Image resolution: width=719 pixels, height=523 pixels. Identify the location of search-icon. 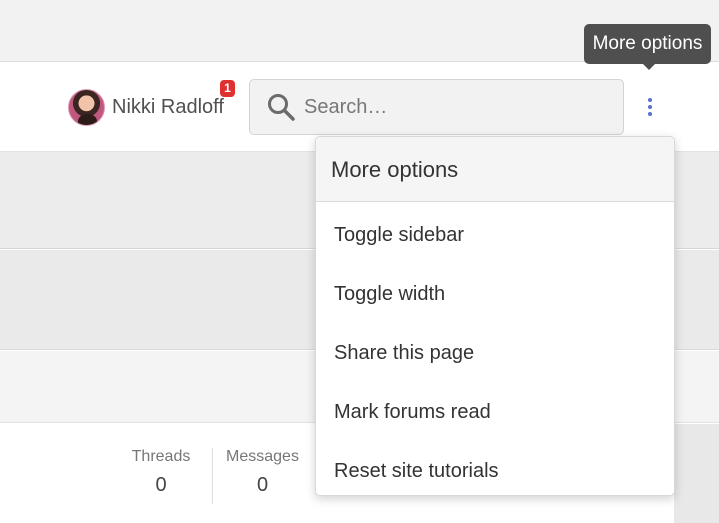
(281, 107).